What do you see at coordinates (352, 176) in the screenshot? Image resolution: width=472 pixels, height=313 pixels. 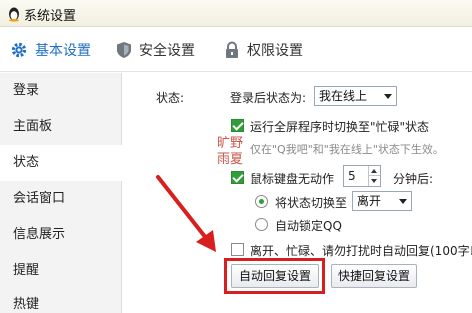 I see `idle-minutes-value: 5` at bounding box center [352, 176].